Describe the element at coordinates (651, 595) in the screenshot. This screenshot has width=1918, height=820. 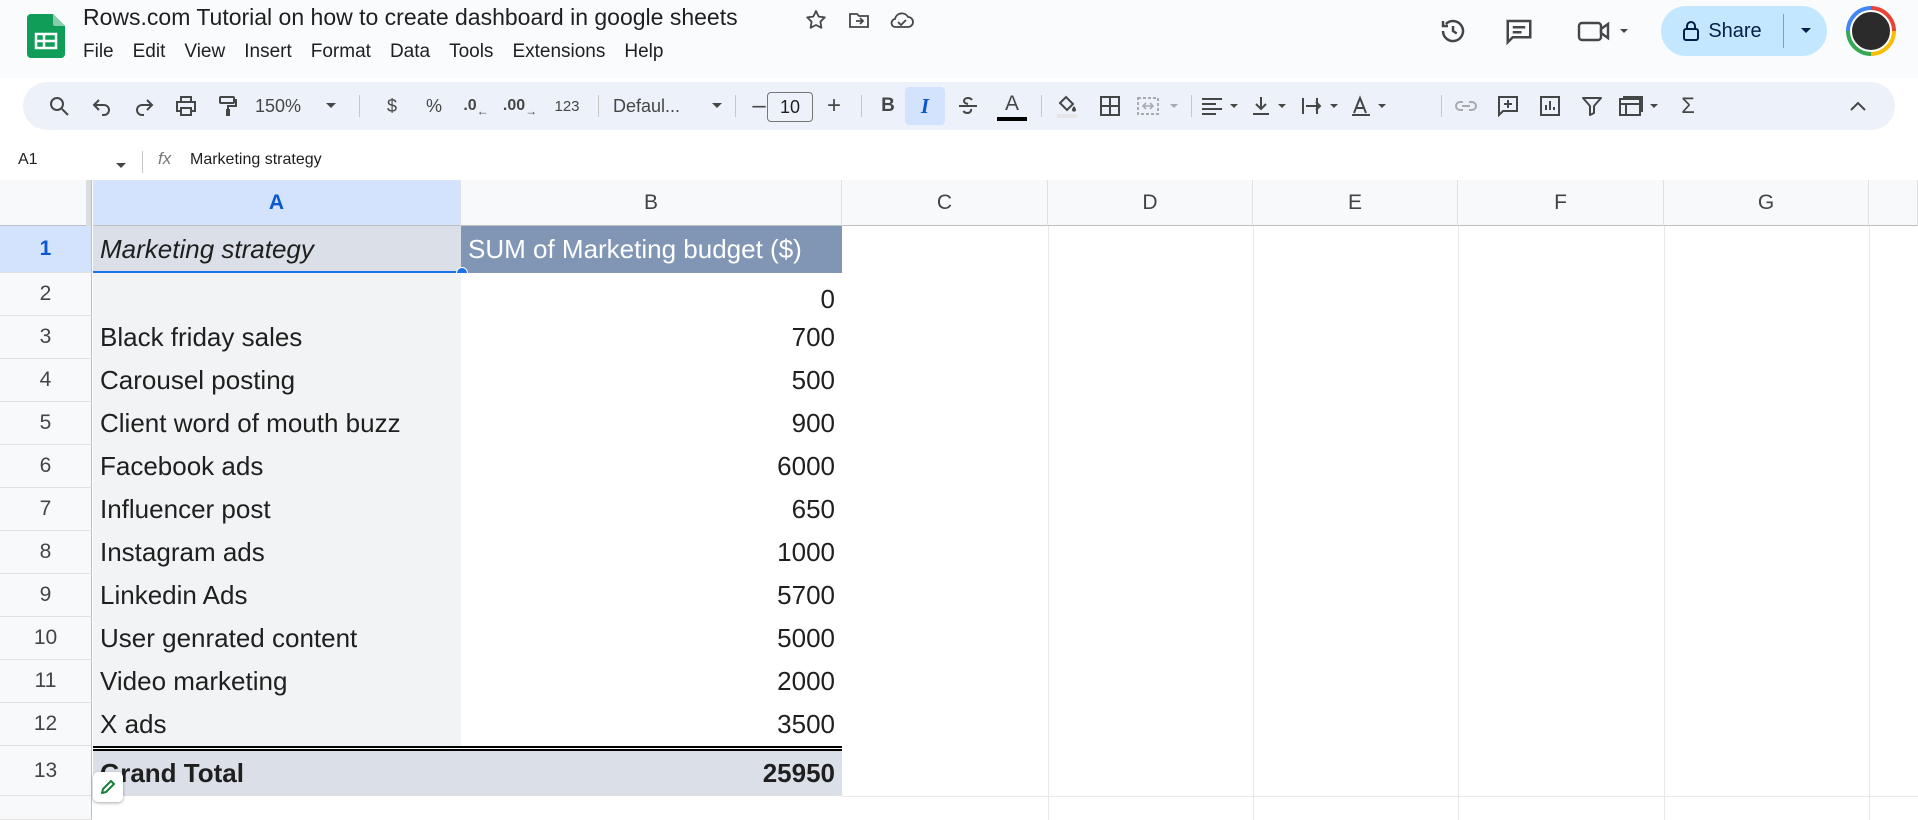
I see `cell-b9: 5700` at that location.